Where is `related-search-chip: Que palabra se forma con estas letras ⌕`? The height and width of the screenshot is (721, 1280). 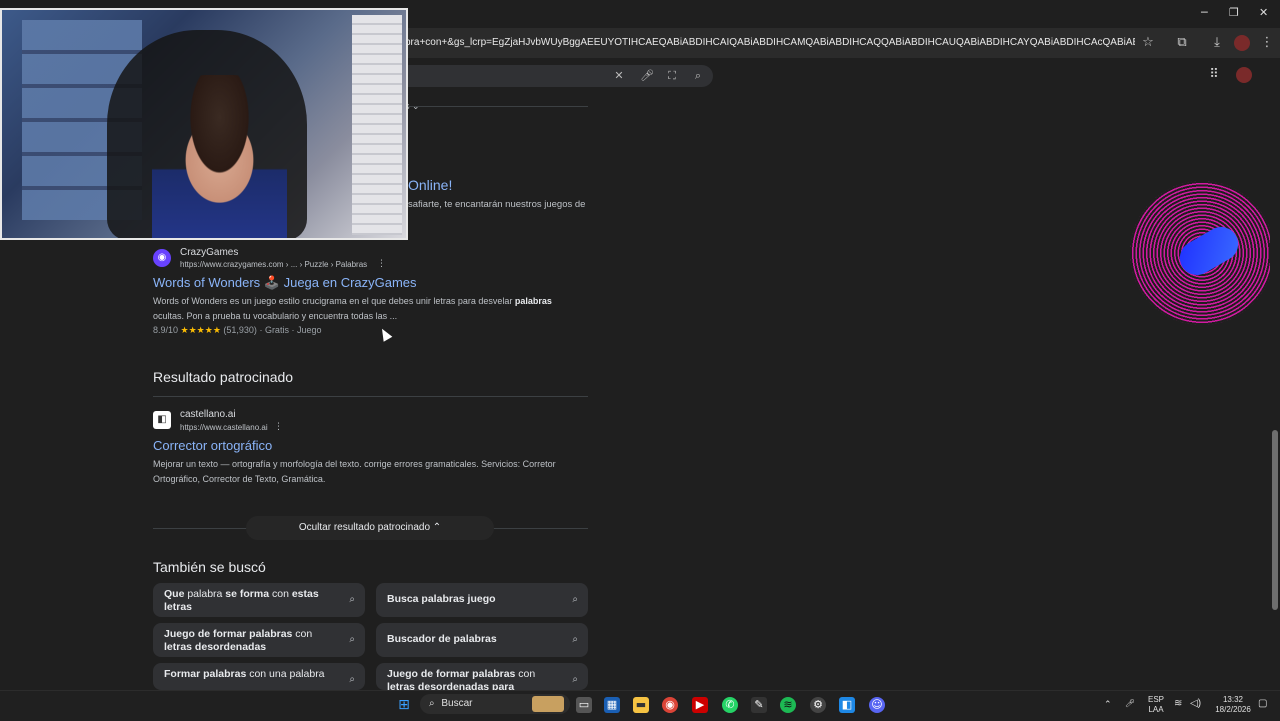 related-search-chip: Que palabra se forma con estas letras ⌕ is located at coordinates (259, 600).